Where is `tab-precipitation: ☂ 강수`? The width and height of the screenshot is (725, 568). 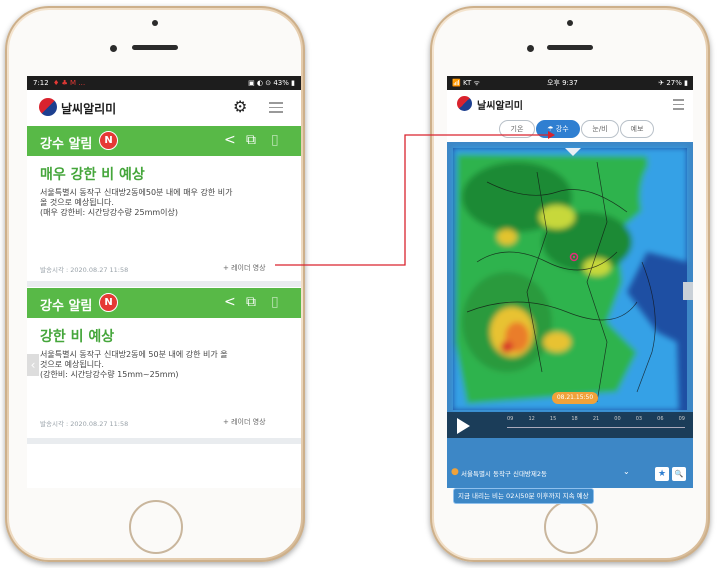 tab-precipitation: ☂ 강수 is located at coordinates (558, 129).